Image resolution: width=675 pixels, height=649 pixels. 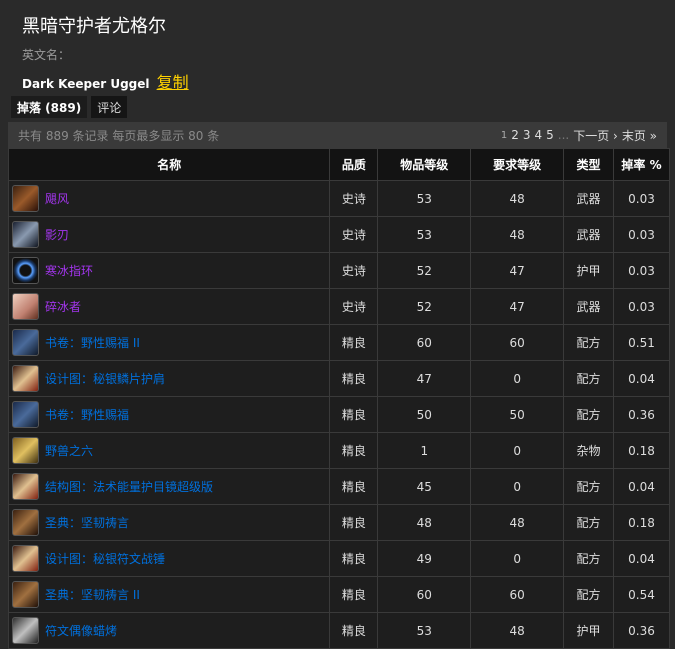 I want to click on item-link: 圣典：坚韧祷言, so click(x=87, y=522).